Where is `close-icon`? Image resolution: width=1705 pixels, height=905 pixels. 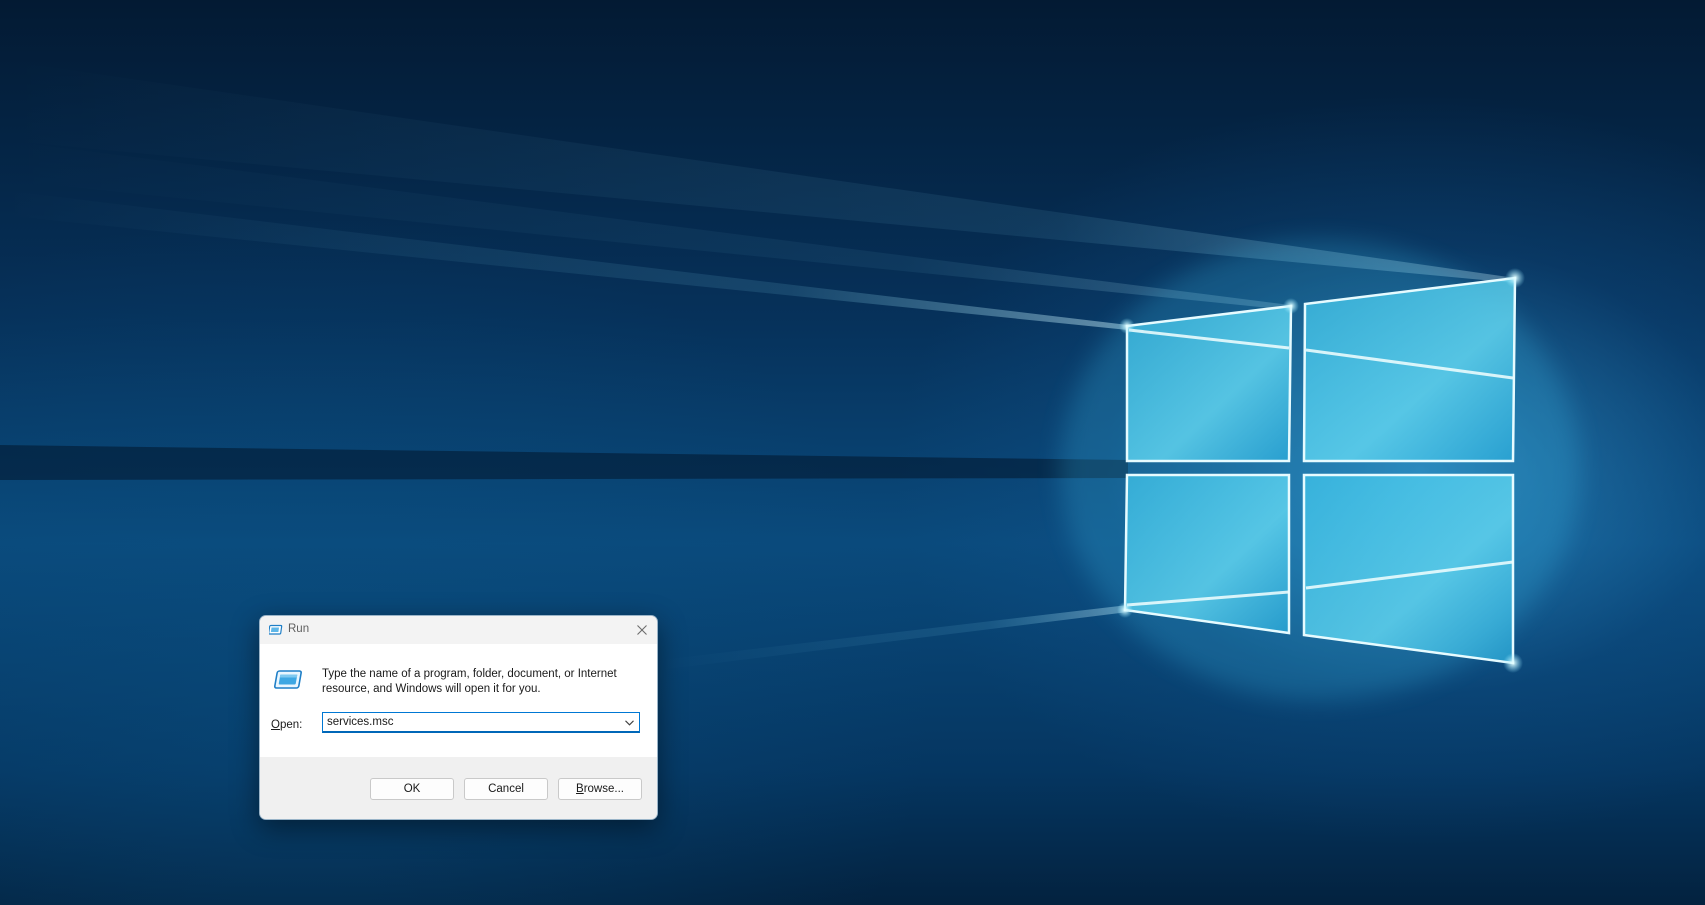
close-icon is located at coordinates (642, 630).